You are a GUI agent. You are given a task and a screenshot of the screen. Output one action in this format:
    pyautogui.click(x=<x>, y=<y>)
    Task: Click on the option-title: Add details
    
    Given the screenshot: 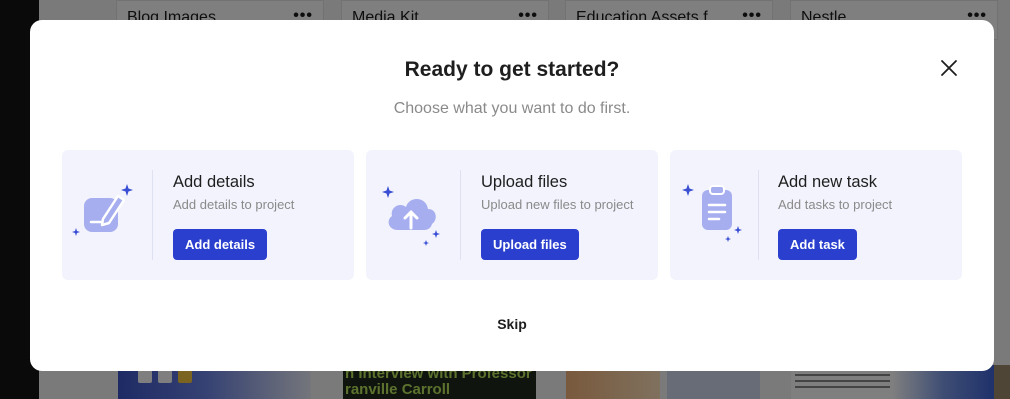 What is the action you would take?
    pyautogui.click(x=214, y=182)
    